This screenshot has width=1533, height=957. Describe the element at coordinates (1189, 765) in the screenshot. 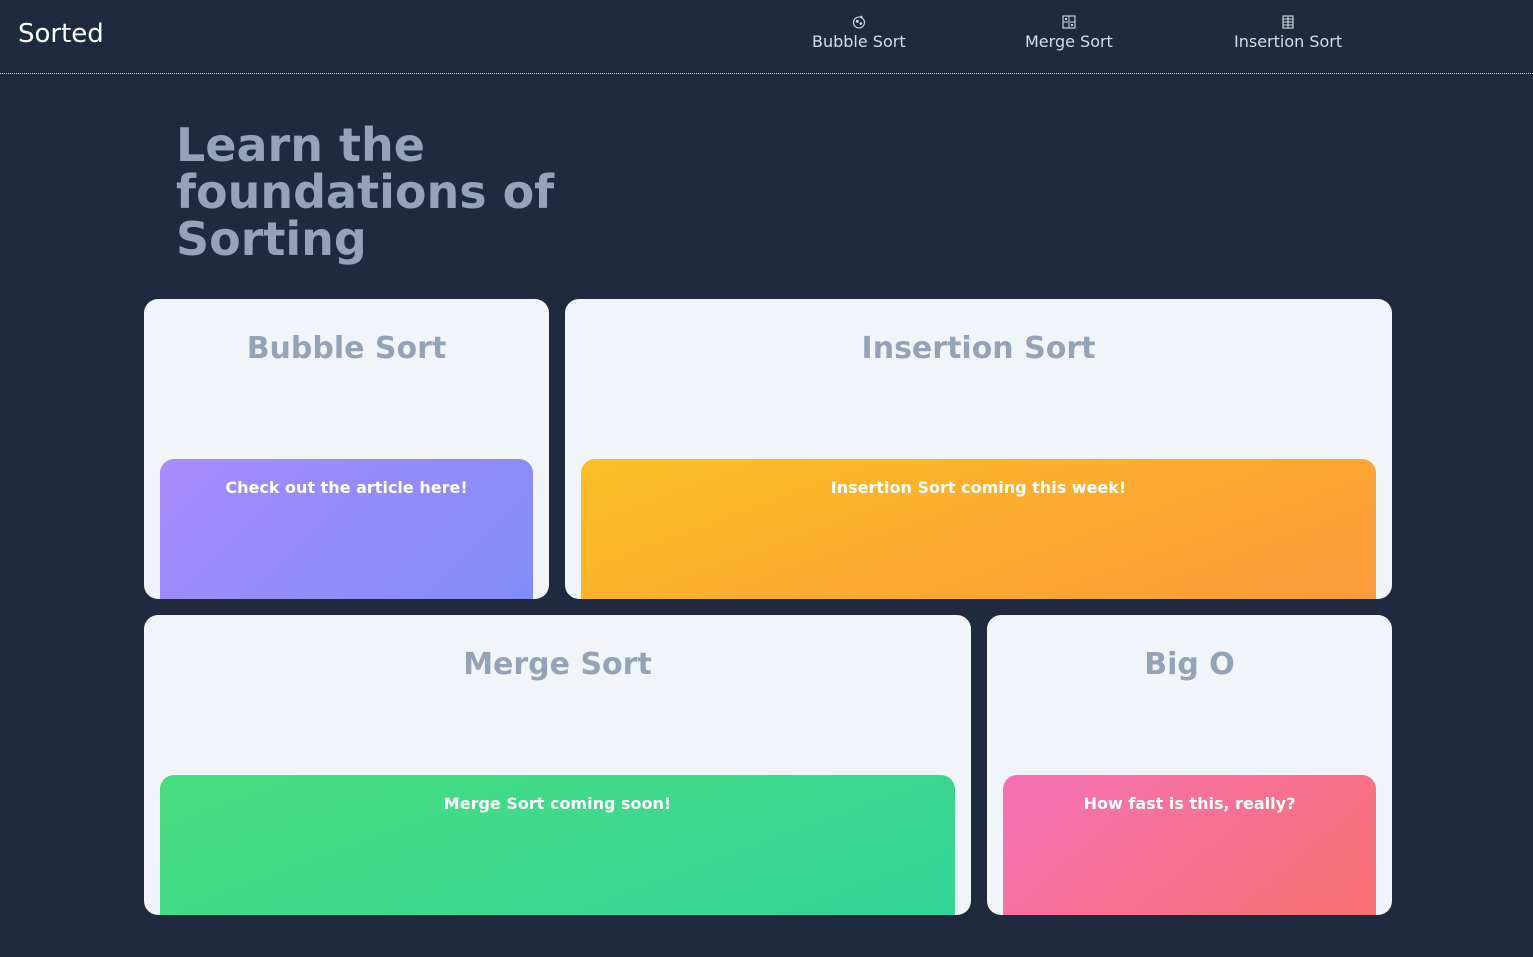

I see `card-big-o: Big O How fast is this, really?` at that location.